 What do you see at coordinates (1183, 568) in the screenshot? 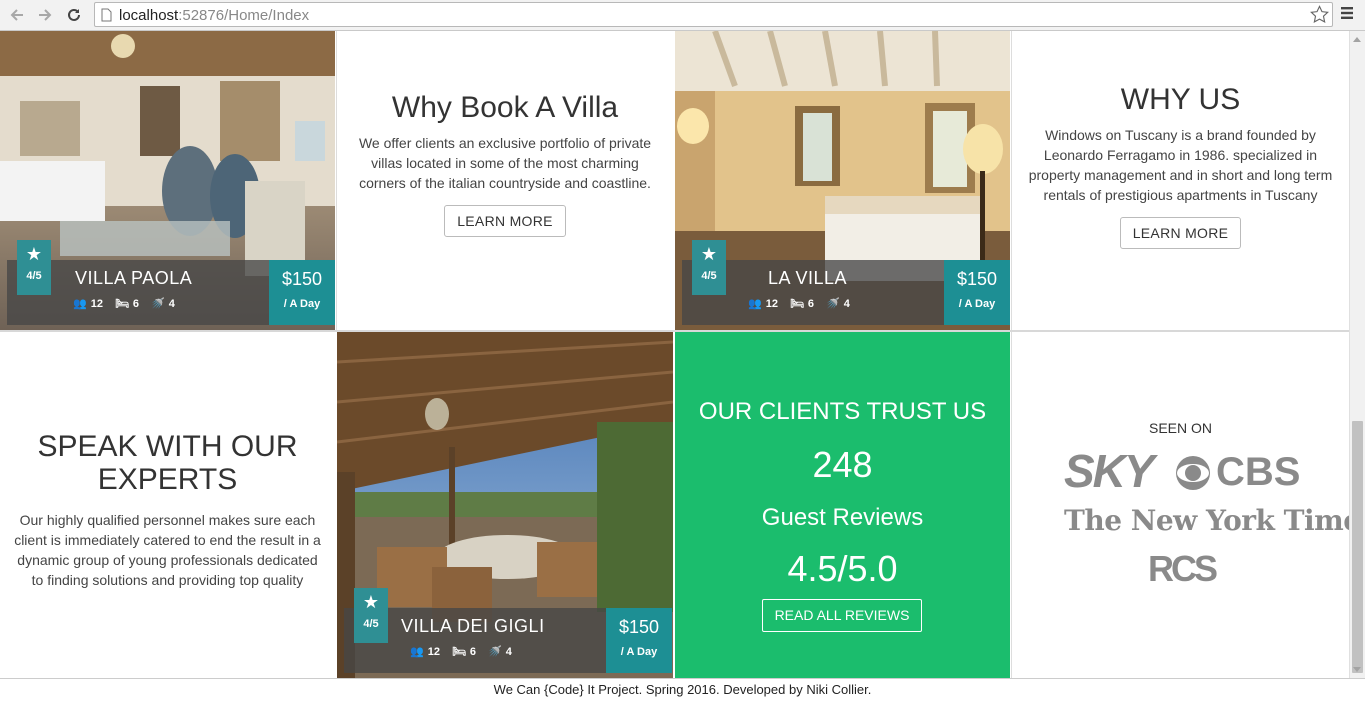
I see `rcs-logo: RCS` at bounding box center [1183, 568].